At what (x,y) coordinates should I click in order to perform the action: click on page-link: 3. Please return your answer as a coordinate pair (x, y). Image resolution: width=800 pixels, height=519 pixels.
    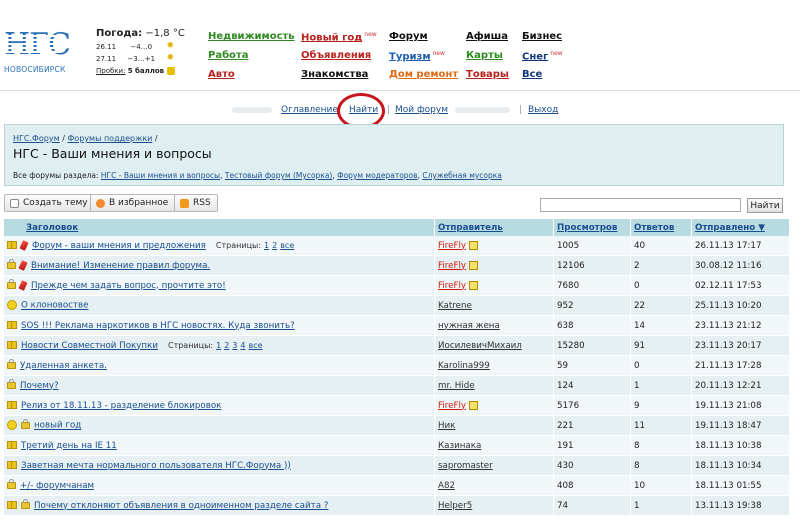
    Looking at the image, I should click on (234, 345).